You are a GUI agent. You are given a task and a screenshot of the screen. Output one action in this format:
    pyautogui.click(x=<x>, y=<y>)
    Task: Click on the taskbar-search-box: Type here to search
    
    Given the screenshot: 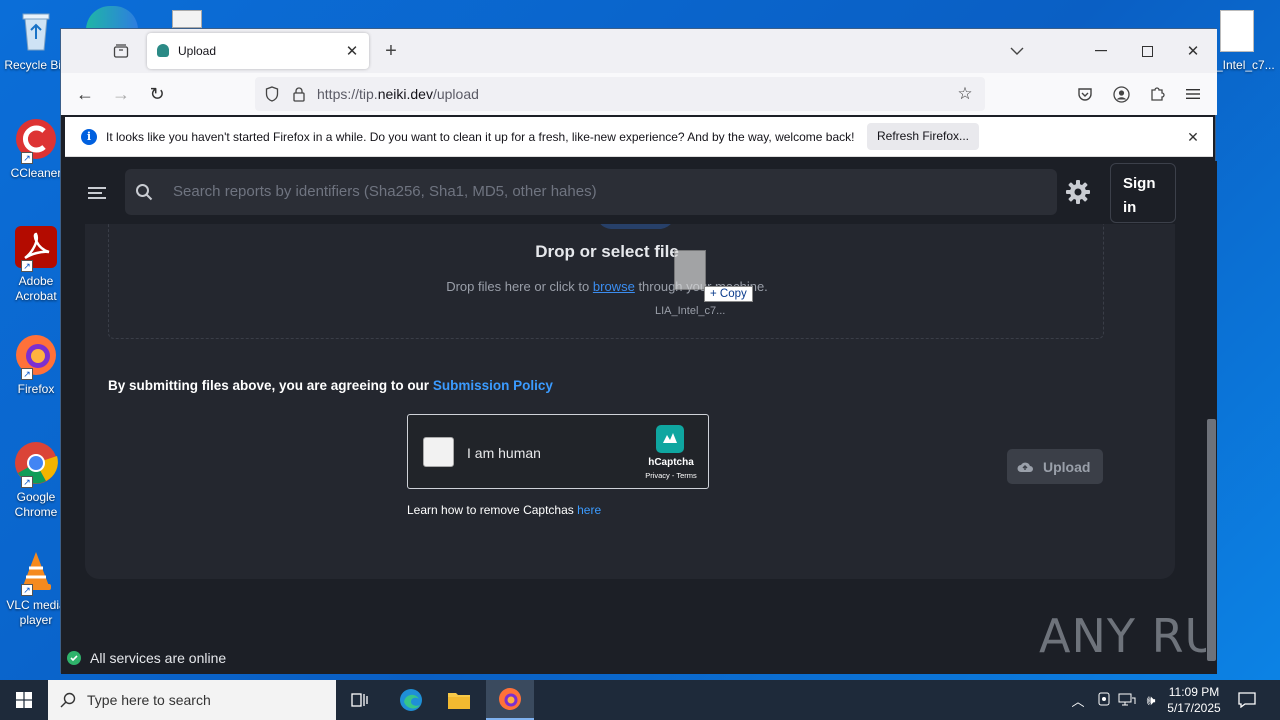 What is the action you would take?
    pyautogui.click(x=192, y=700)
    